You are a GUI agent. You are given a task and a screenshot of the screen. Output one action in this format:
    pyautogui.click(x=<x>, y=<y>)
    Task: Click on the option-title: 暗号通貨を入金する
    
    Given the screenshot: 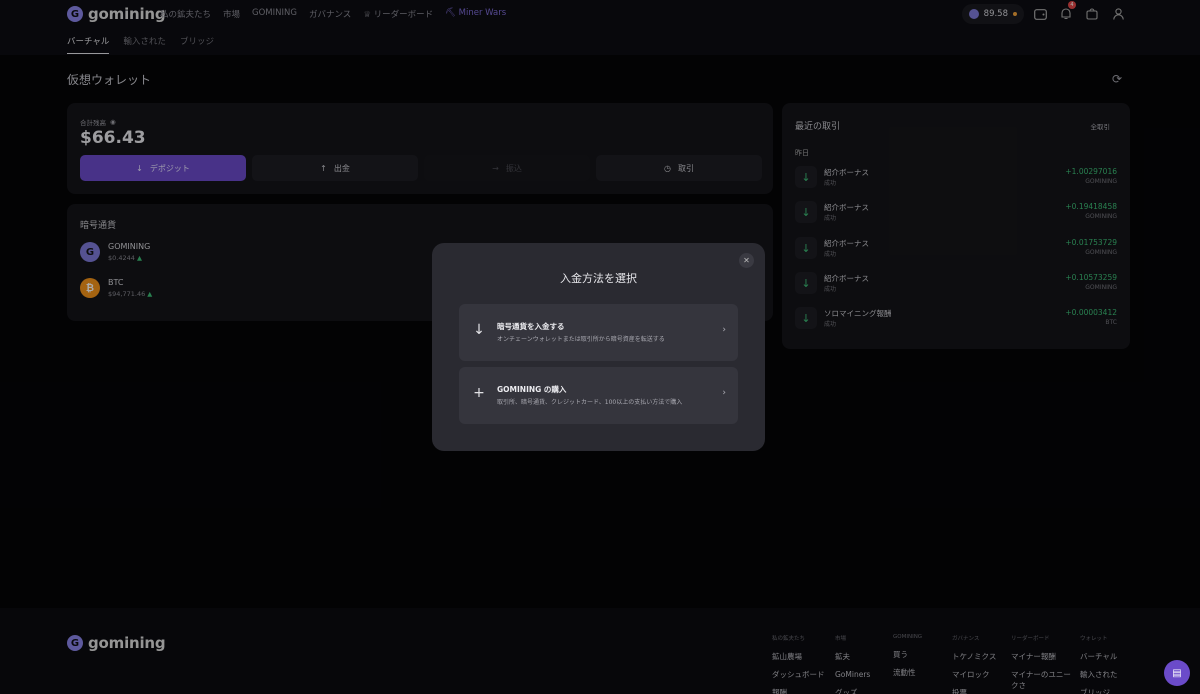 What is the action you would take?
    pyautogui.click(x=531, y=326)
    